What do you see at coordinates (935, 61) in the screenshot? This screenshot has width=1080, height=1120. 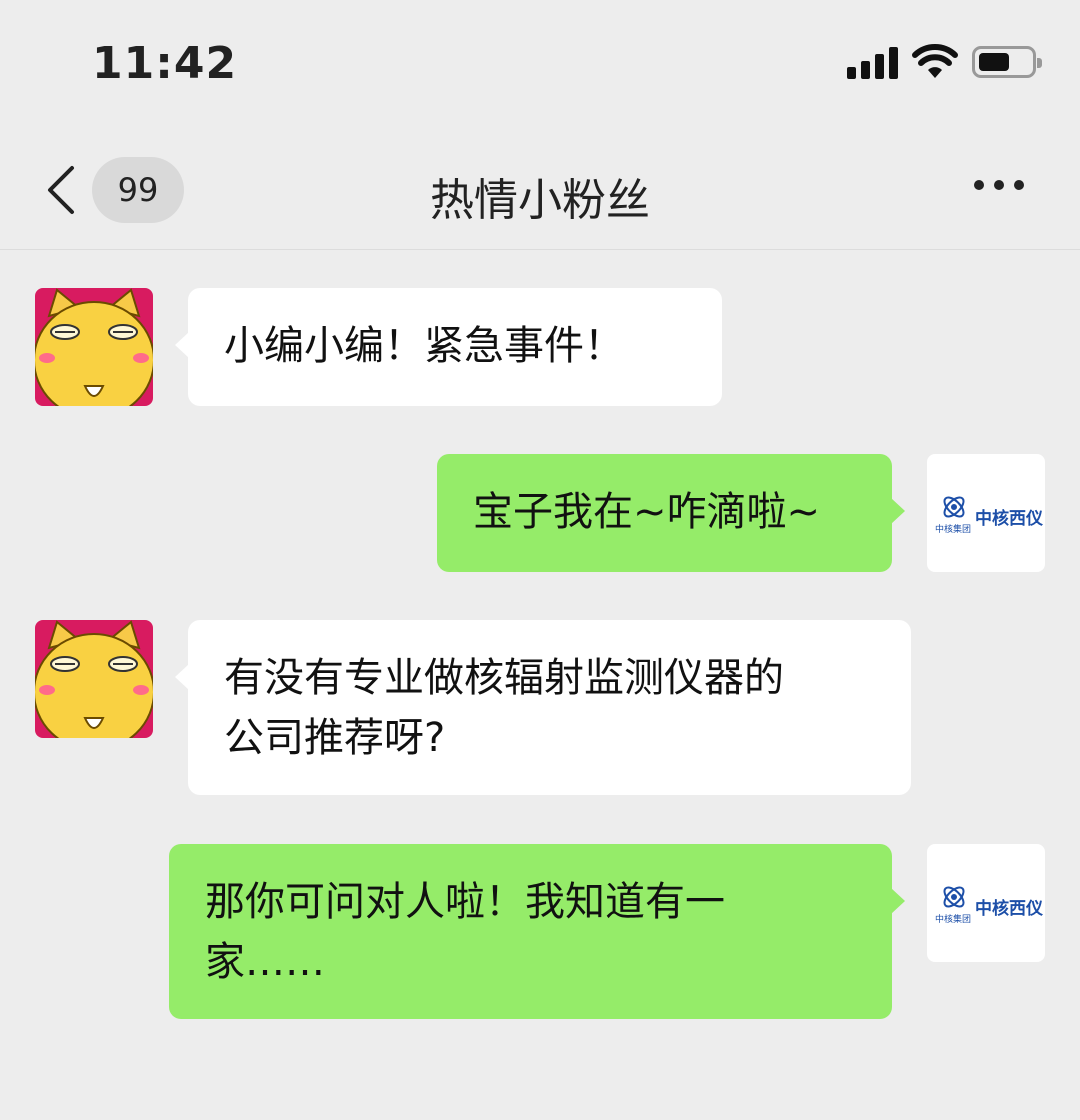 I see `wifi-icon` at bounding box center [935, 61].